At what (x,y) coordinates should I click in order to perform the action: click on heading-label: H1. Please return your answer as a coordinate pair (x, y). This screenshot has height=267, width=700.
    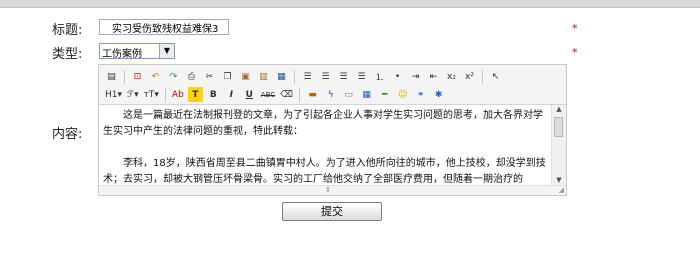
    Looking at the image, I should click on (111, 94).